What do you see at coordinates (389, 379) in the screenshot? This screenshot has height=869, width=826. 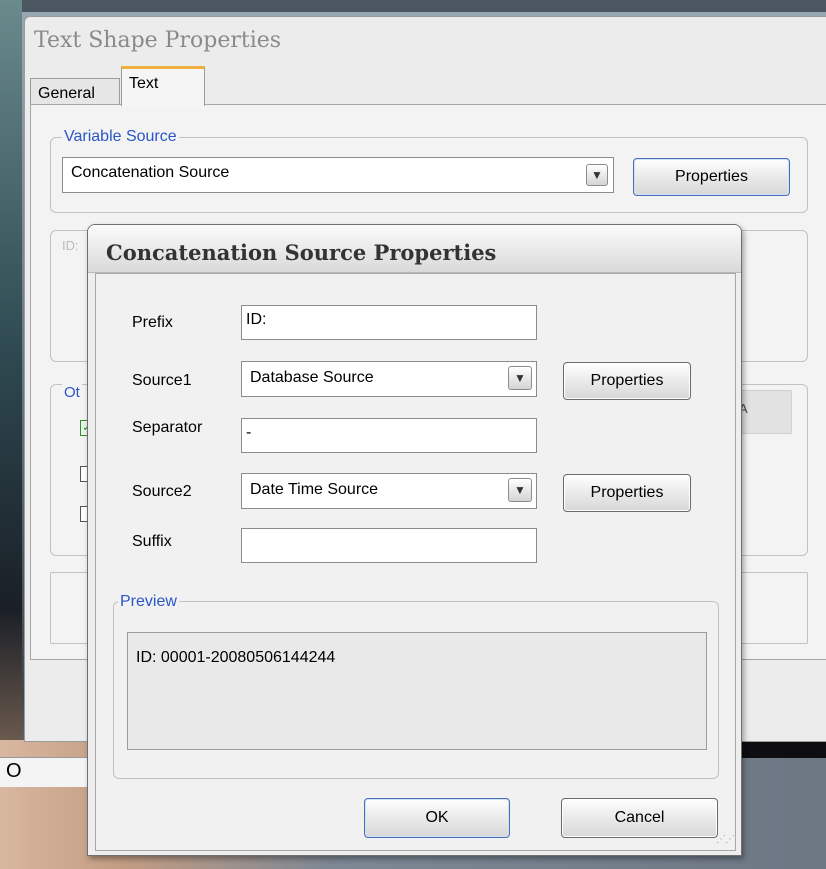 I see `source1-select: Database Source` at bounding box center [389, 379].